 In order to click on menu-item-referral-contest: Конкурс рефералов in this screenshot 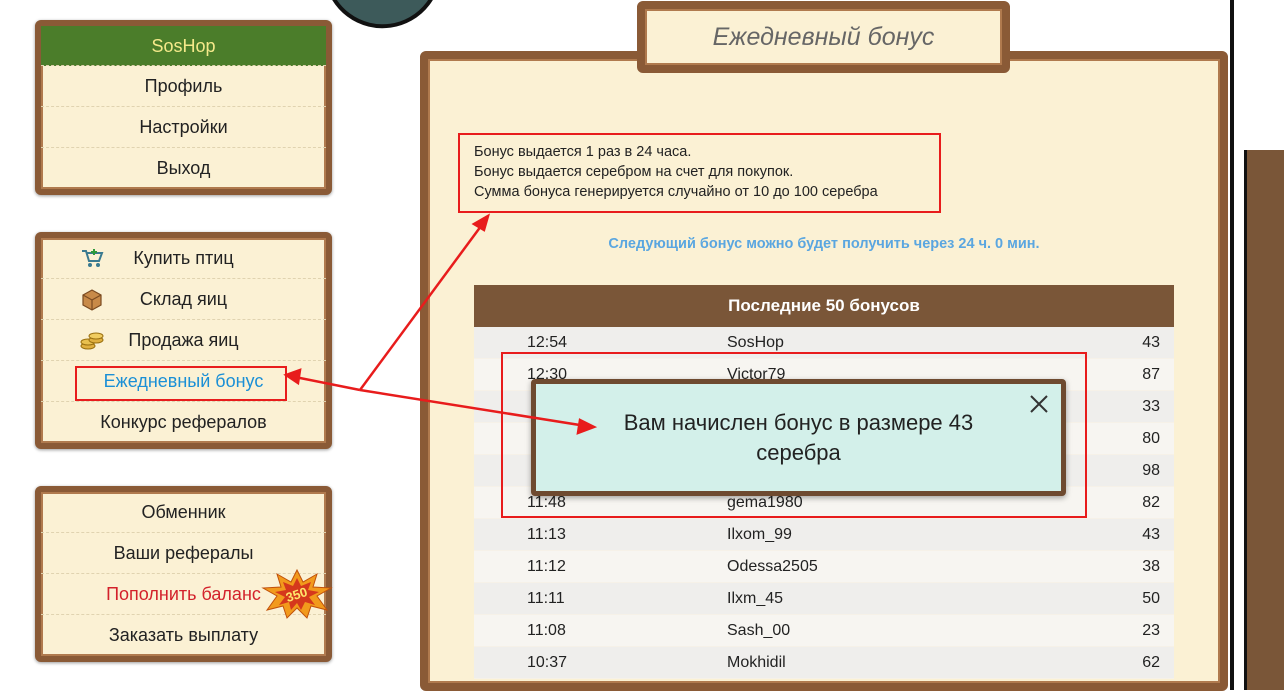, I will do `click(183, 422)`.